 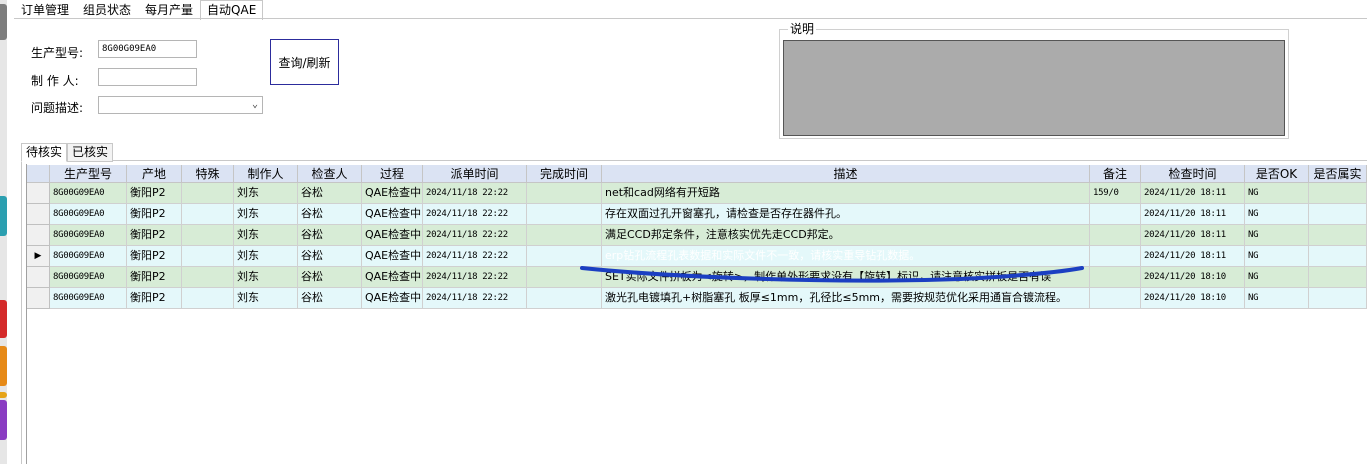 I want to click on tab-verified: 已核实, so click(x=90, y=152).